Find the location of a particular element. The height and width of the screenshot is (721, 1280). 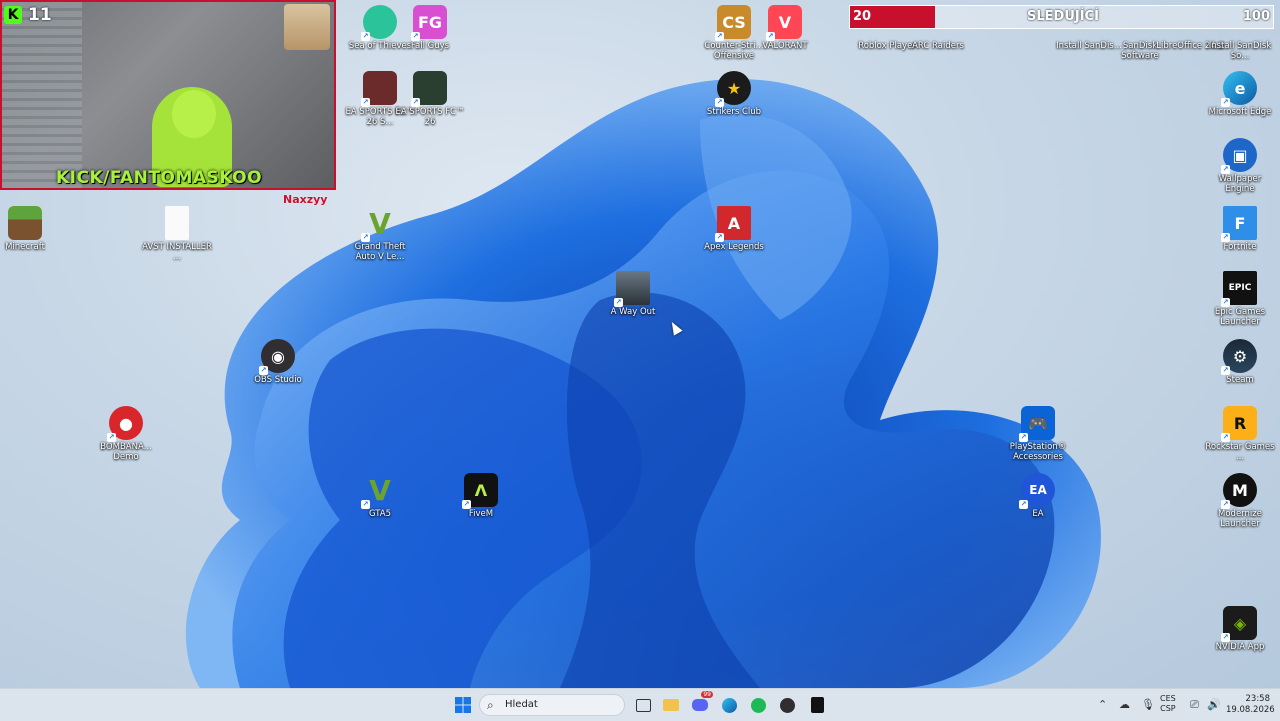

clock-date: 19.08.2026 is located at coordinates (1250, 710).